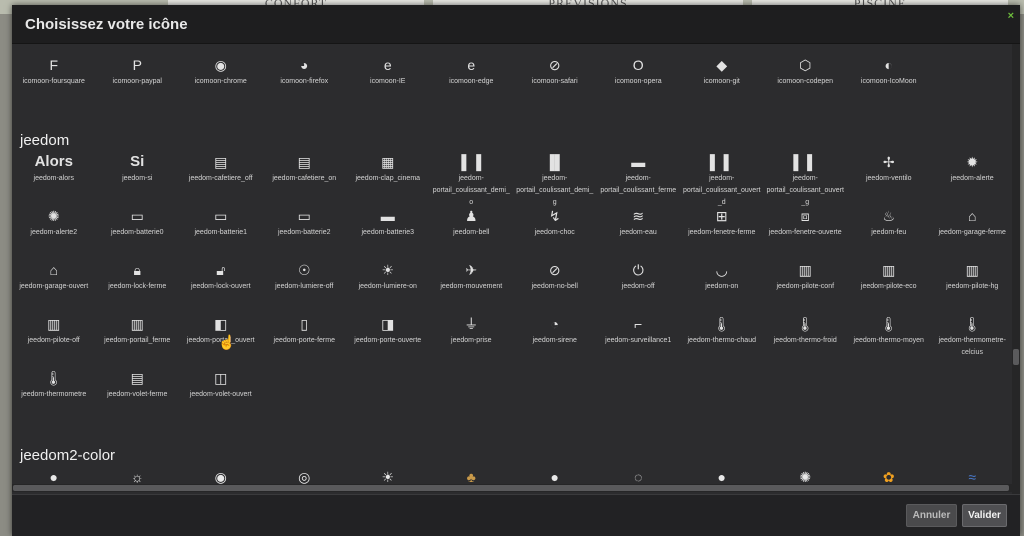 This screenshot has width=1024, height=536. I want to click on icon-option: ⬡ icomoon-codepen, so click(806, 81).